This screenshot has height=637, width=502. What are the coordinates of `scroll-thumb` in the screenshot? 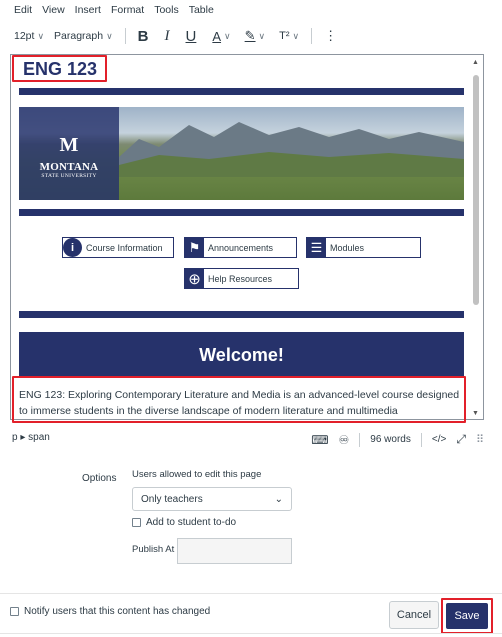 It's located at (476, 190).